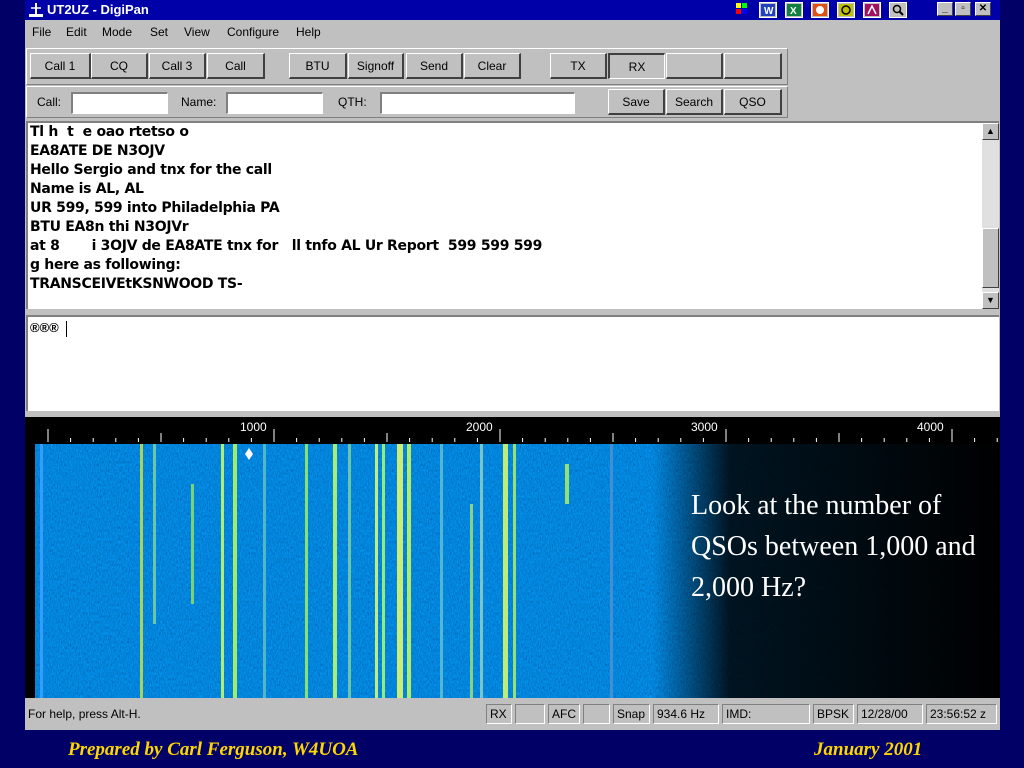 This screenshot has width=1024, height=768. I want to click on find-icon, so click(898, 10).